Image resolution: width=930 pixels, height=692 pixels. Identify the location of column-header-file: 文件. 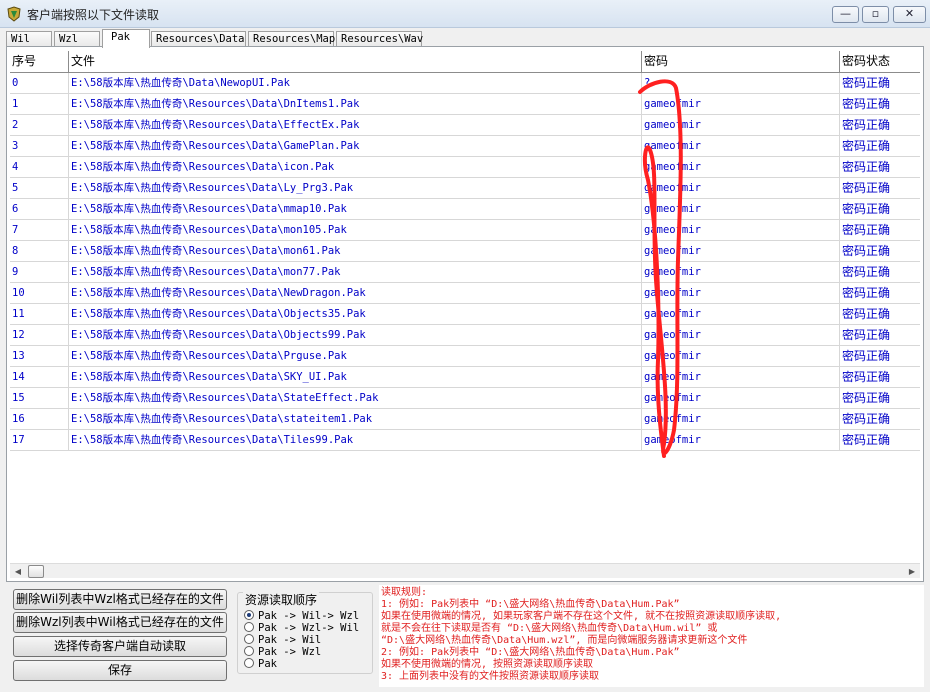
(355, 61).